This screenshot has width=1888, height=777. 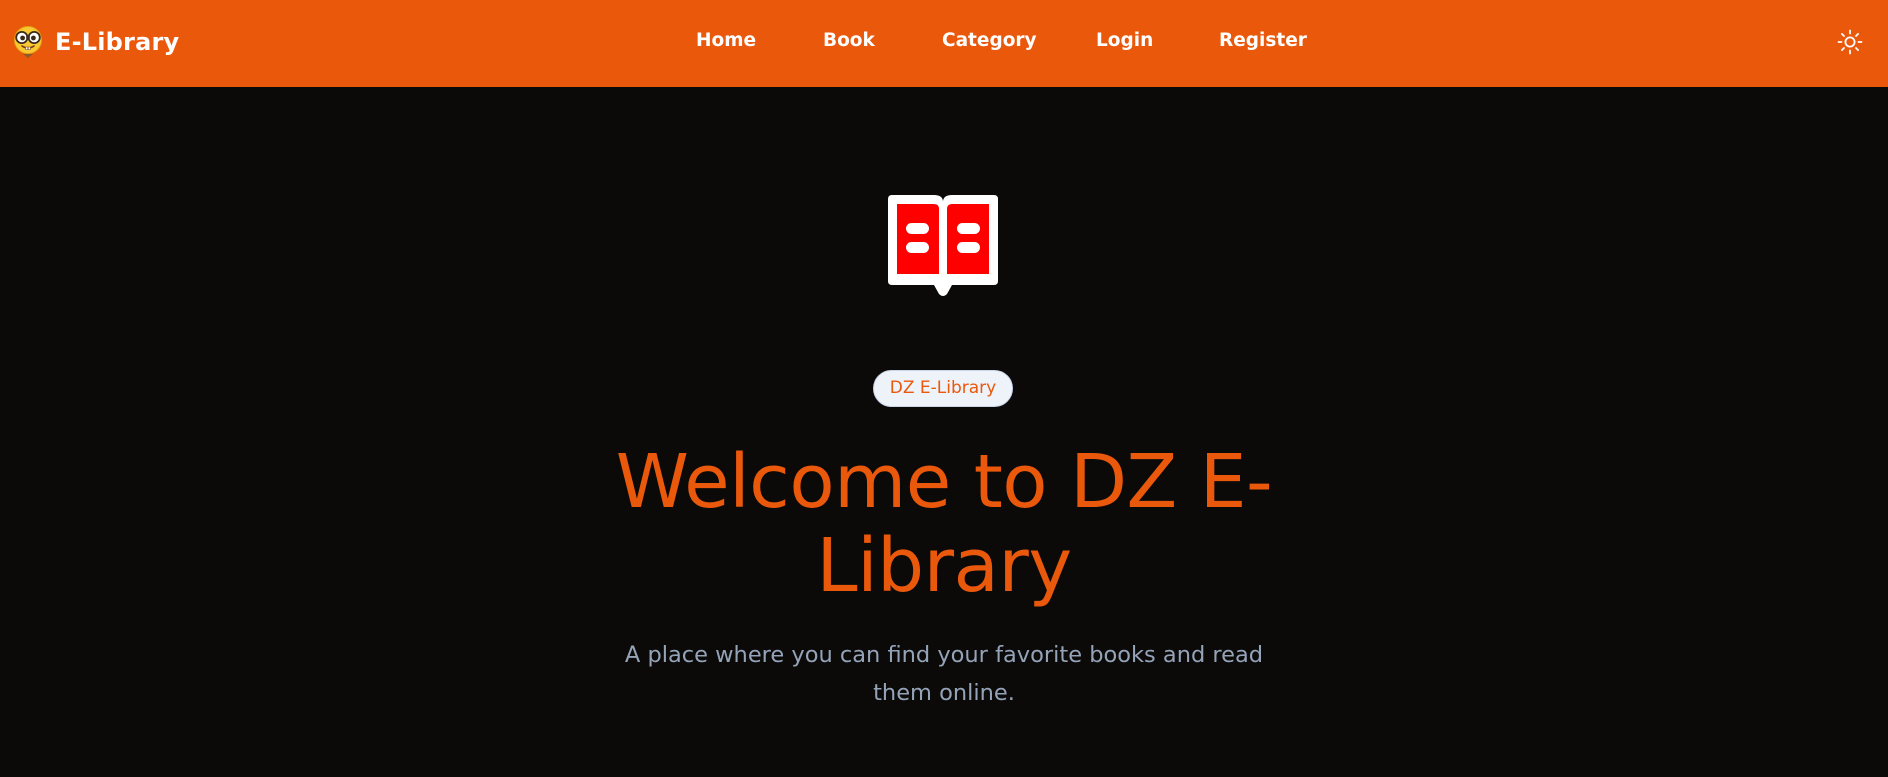 What do you see at coordinates (943, 244) in the screenshot?
I see `open-book-icon` at bounding box center [943, 244].